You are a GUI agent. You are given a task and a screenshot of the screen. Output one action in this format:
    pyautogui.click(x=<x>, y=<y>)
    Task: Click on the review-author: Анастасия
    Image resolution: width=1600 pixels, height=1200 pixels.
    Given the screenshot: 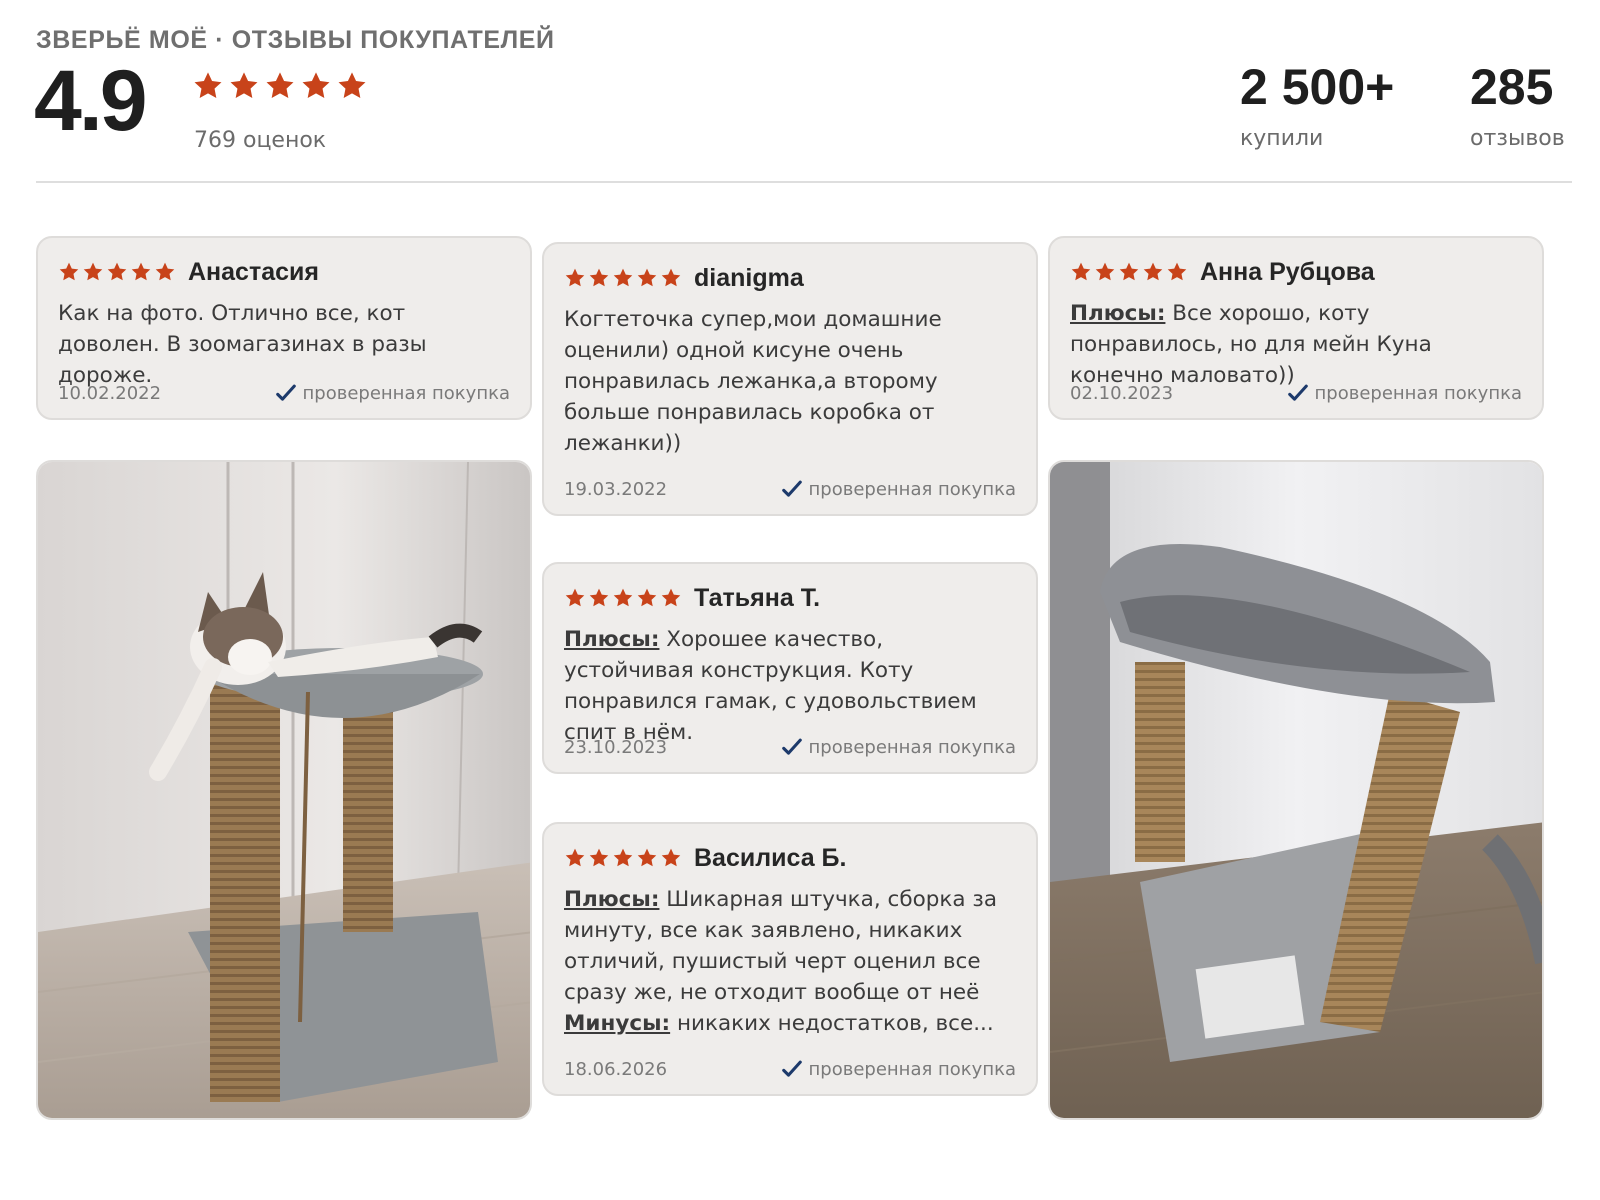 What is the action you would take?
    pyautogui.click(x=253, y=271)
    